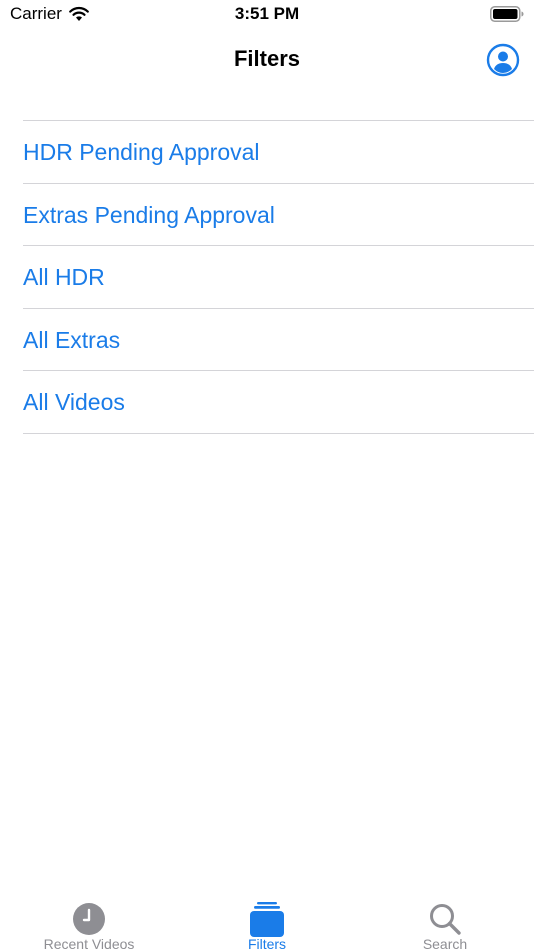  What do you see at coordinates (507, 14) in the screenshot?
I see `battery-icon` at bounding box center [507, 14].